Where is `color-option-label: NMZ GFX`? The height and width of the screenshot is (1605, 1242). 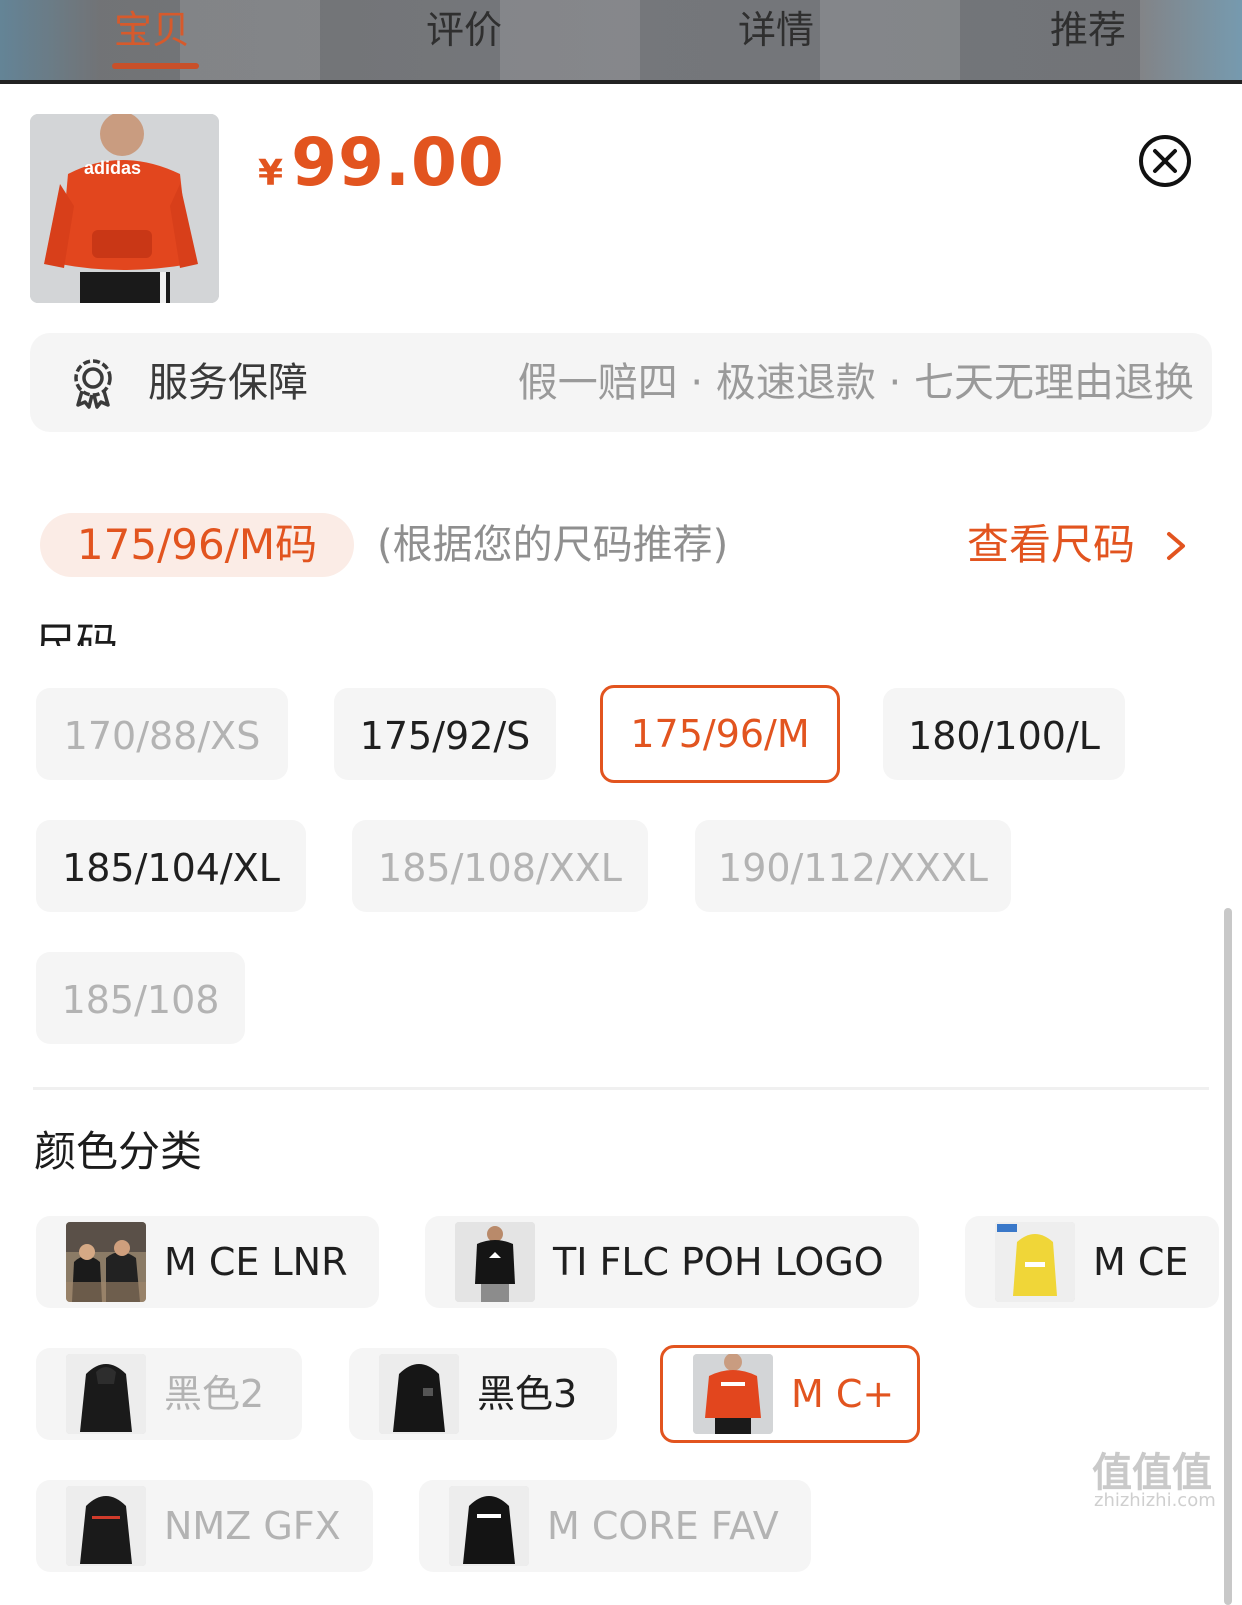 color-option-label: NMZ GFX is located at coordinates (252, 1526).